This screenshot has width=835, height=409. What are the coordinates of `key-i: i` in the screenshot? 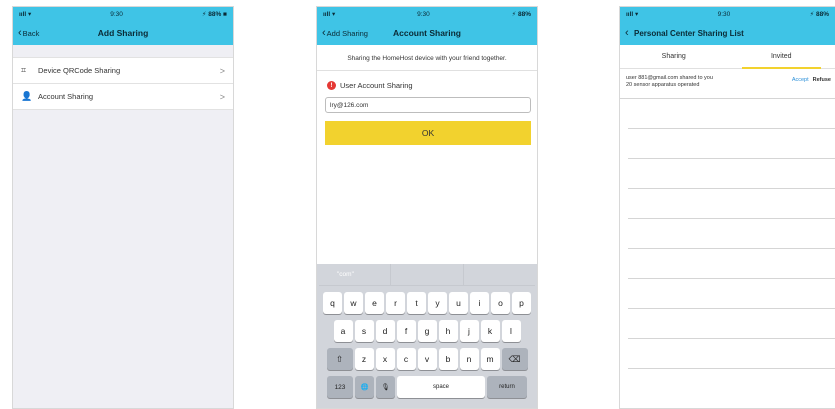 It's located at (479, 303).